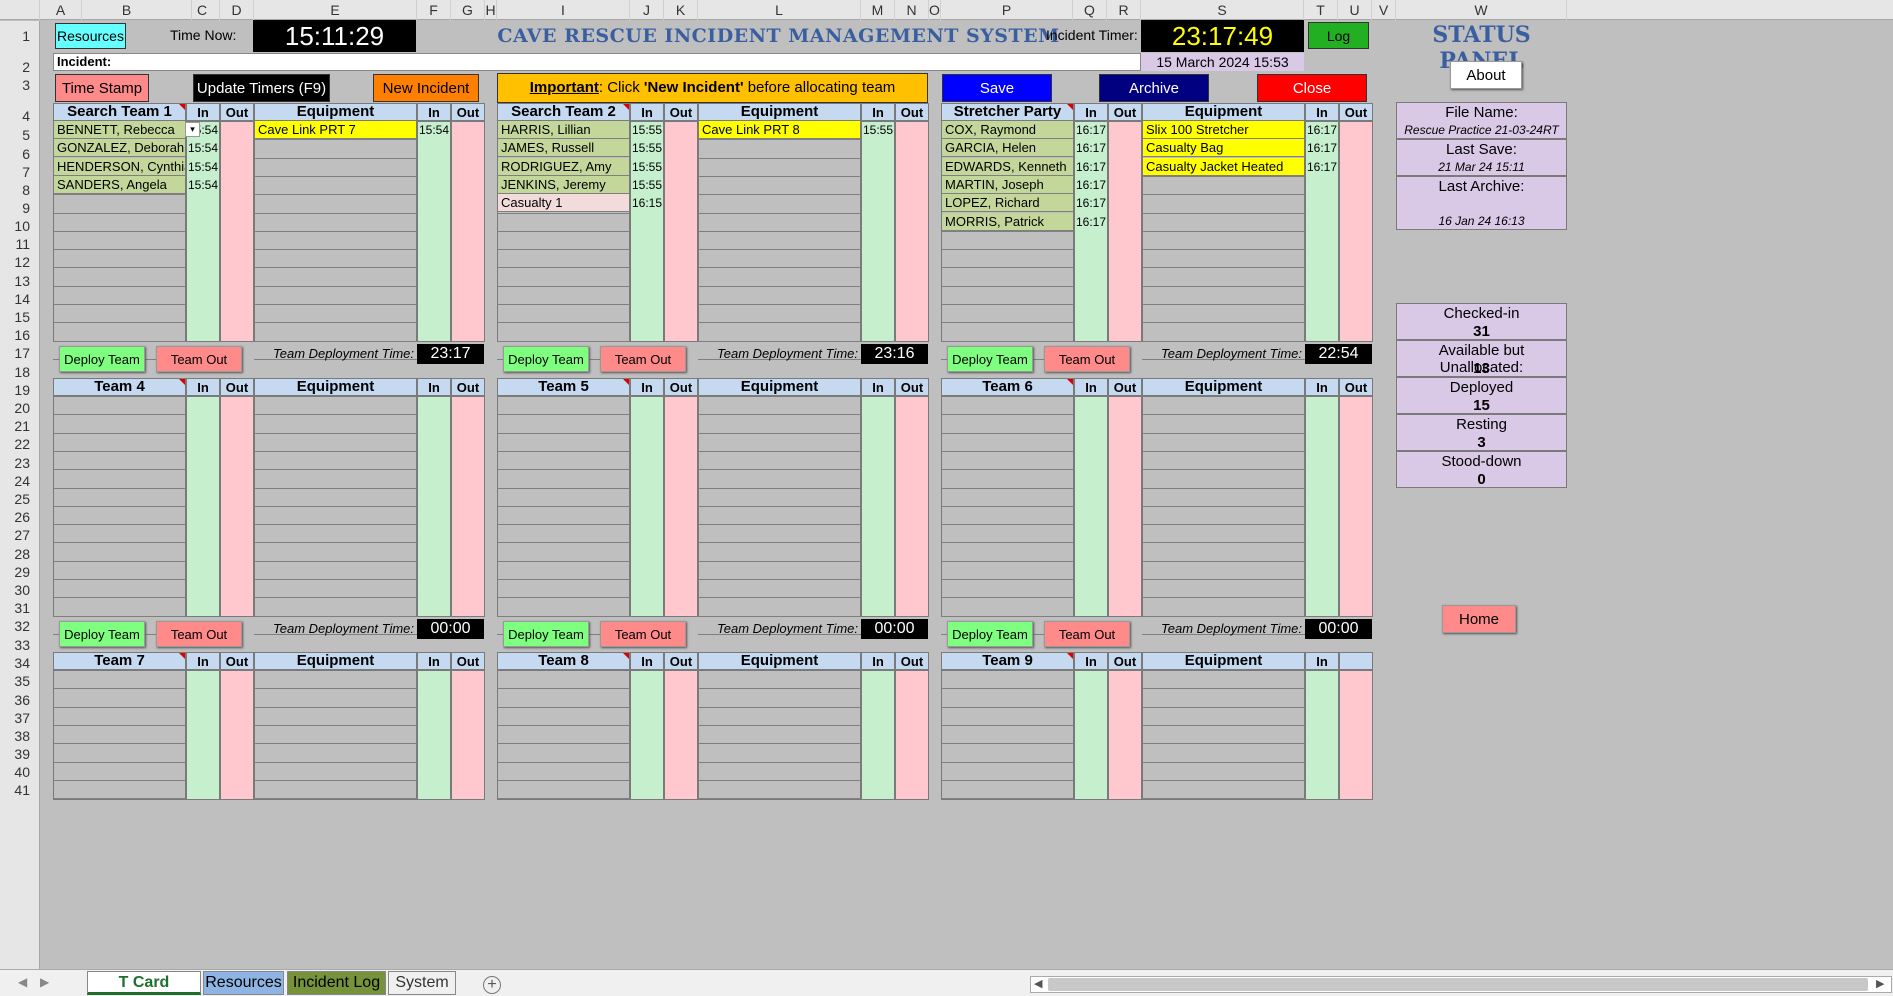 Image resolution: width=1893 pixels, height=996 pixels. What do you see at coordinates (15, 82) in the screenshot?
I see `row-header: 3` at bounding box center [15, 82].